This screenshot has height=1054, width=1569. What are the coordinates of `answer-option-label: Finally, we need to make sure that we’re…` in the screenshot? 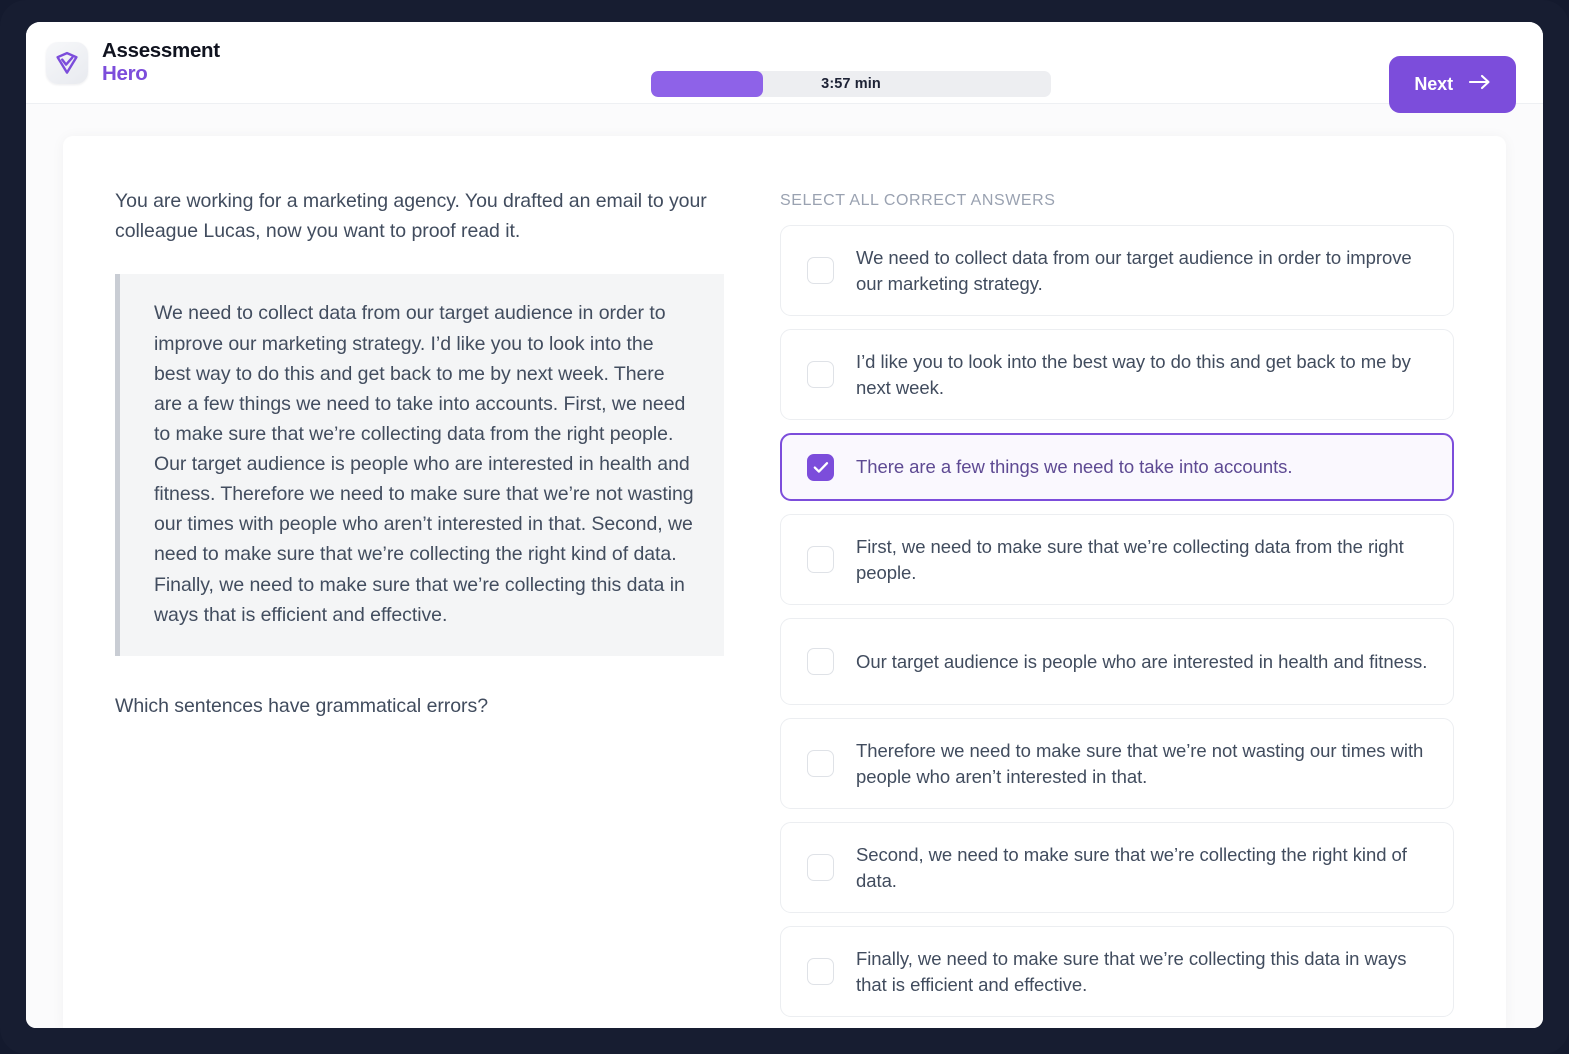 It's located at (1131, 971).